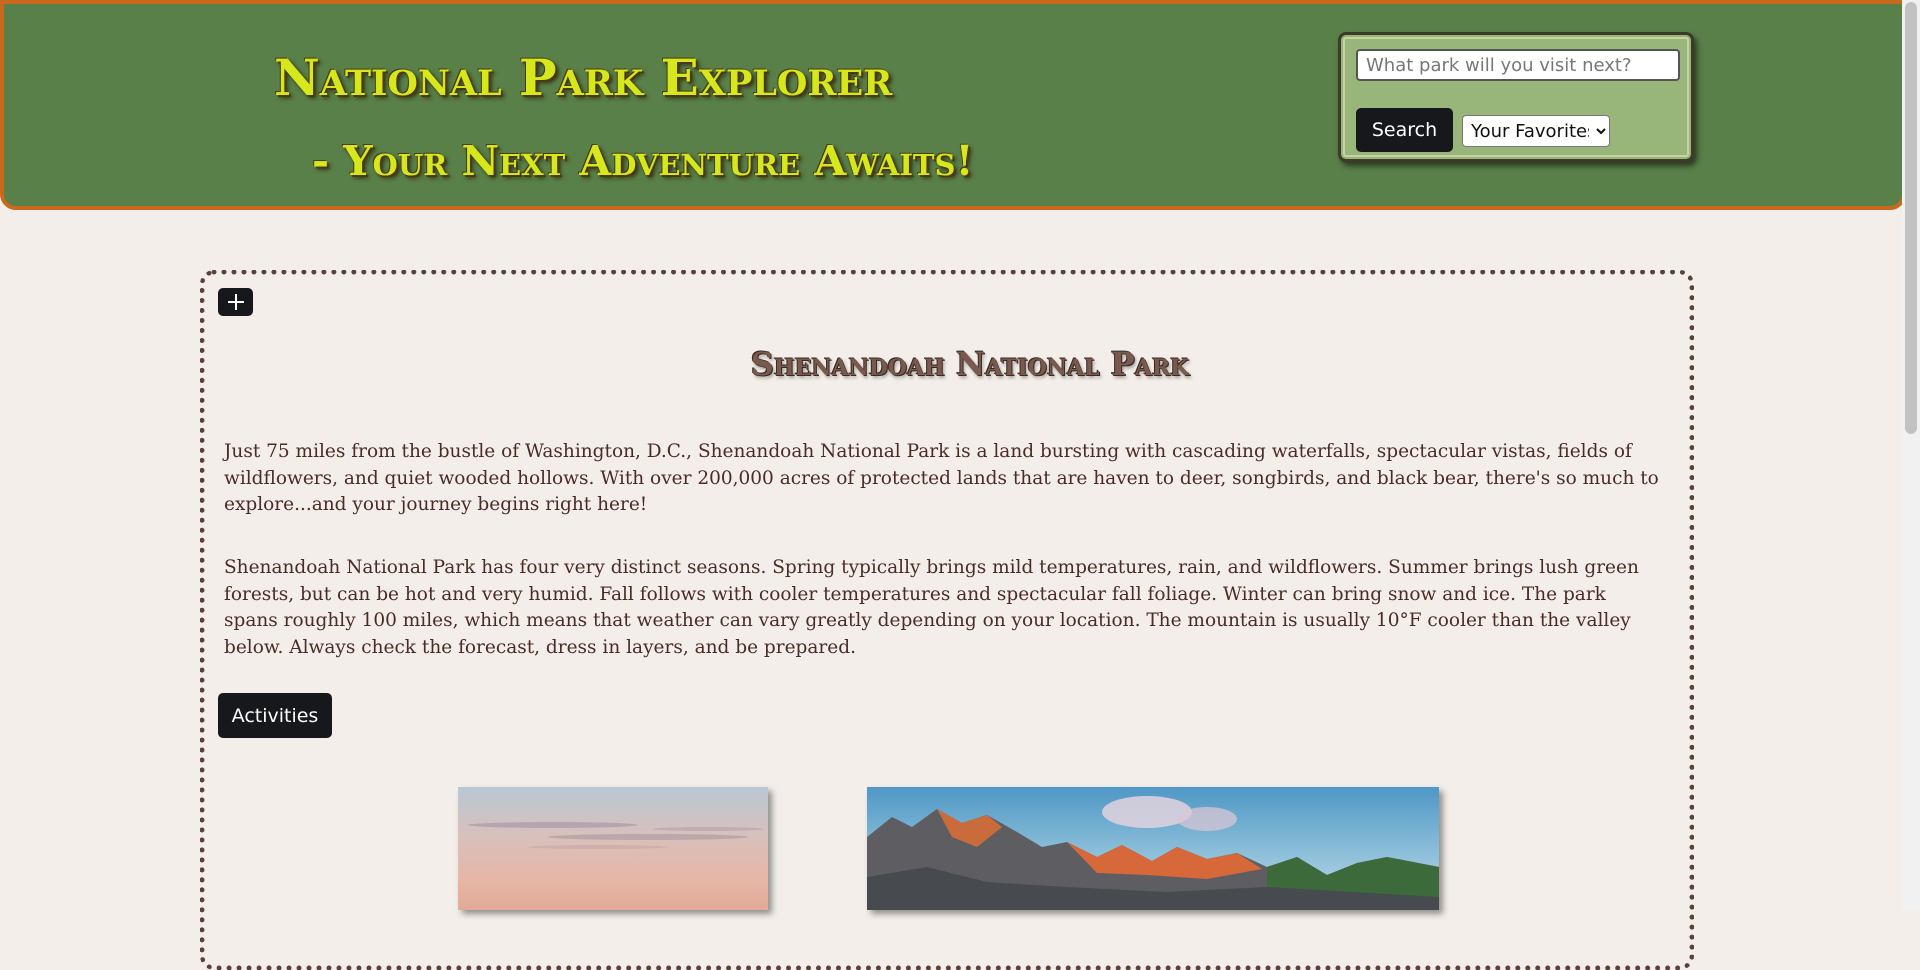 The image size is (1920, 970). What do you see at coordinates (275, 715) in the screenshot?
I see `activities-button: Activities` at bounding box center [275, 715].